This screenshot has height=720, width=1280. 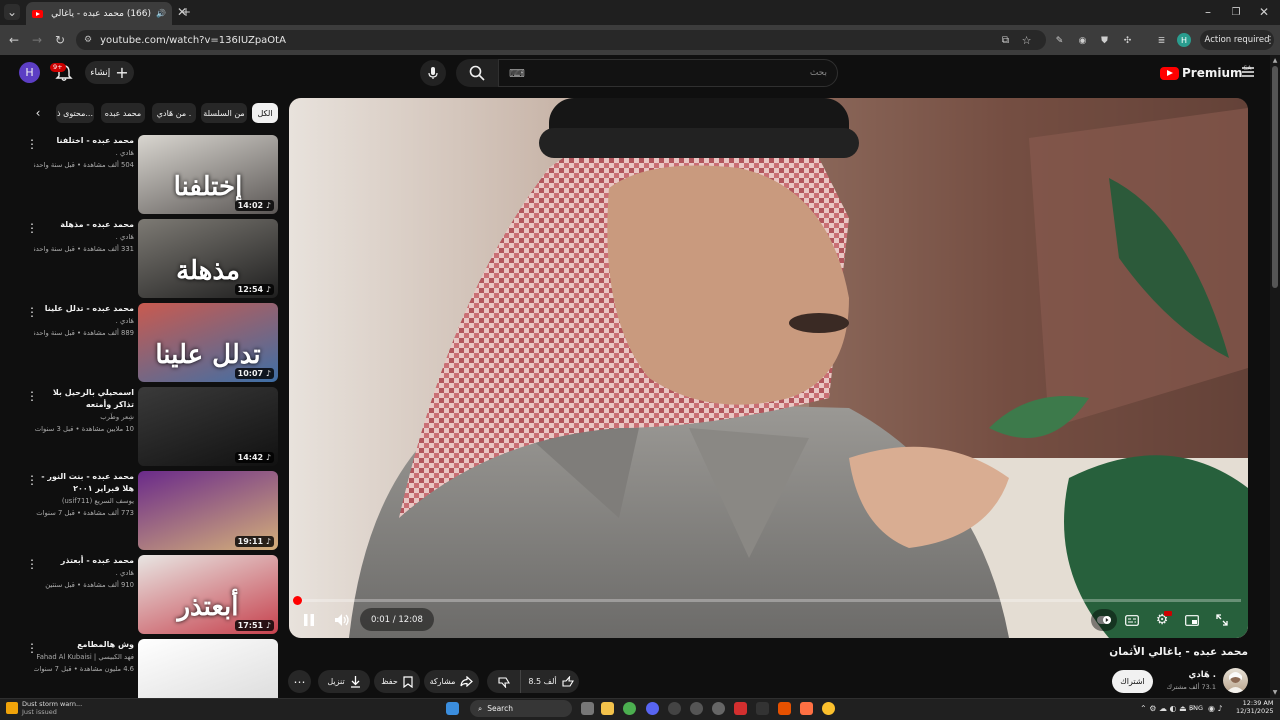 What do you see at coordinates (521, 708) in the screenshot?
I see `taskbar-search: ⌕ Search` at bounding box center [521, 708].